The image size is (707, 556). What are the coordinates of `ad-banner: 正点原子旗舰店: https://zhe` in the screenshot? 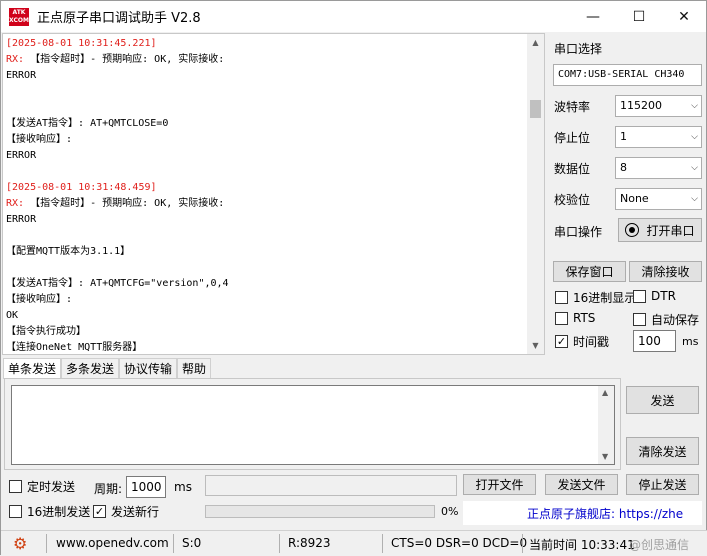 It's located at (582, 513).